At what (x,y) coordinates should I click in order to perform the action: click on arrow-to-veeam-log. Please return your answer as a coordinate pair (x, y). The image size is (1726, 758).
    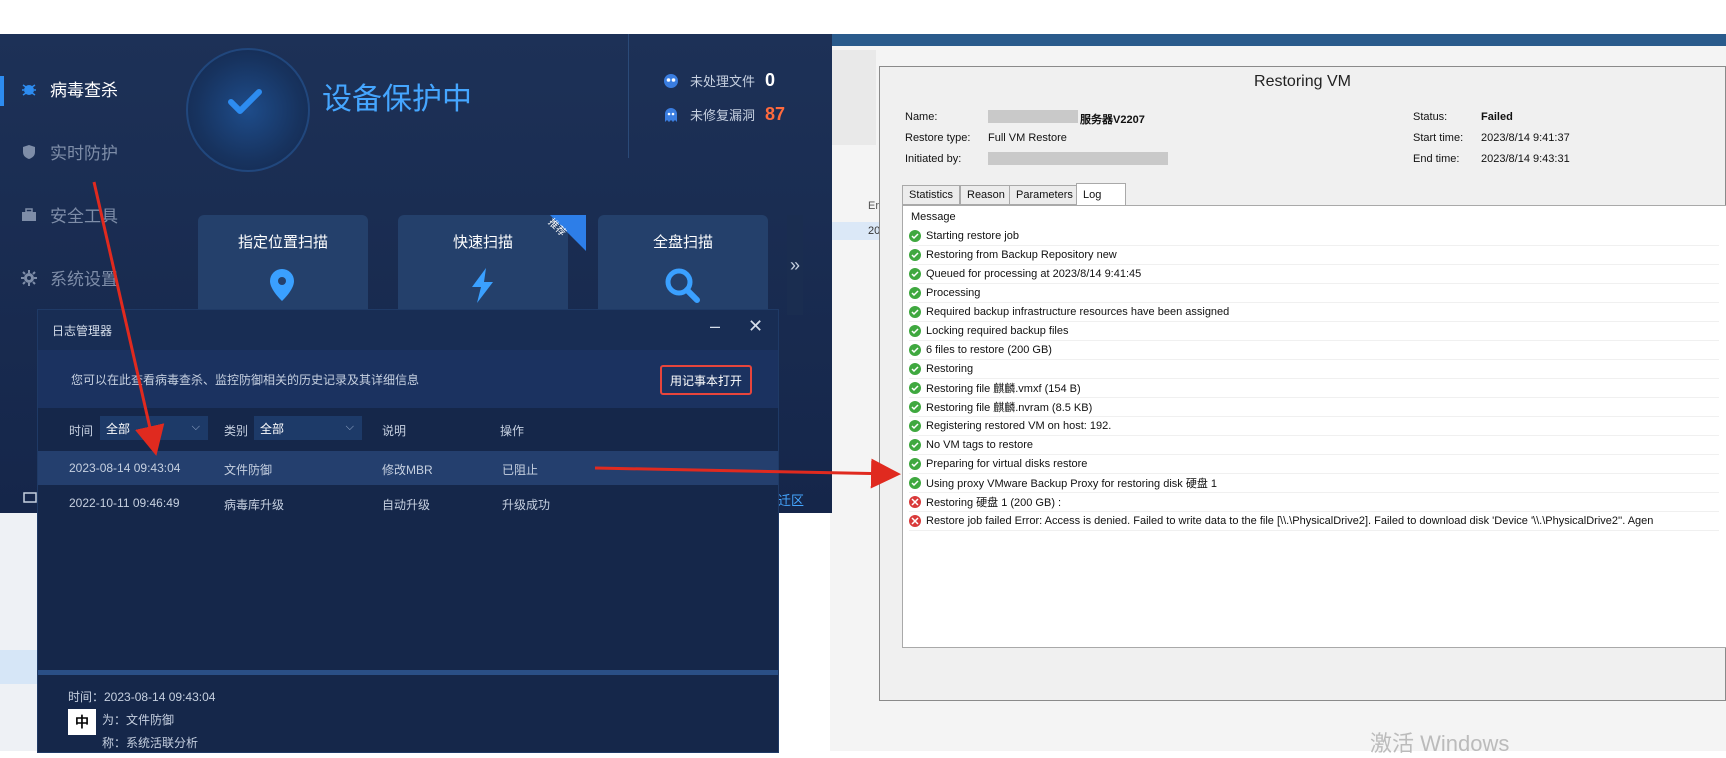
    Looking at the image, I should click on (747, 473).